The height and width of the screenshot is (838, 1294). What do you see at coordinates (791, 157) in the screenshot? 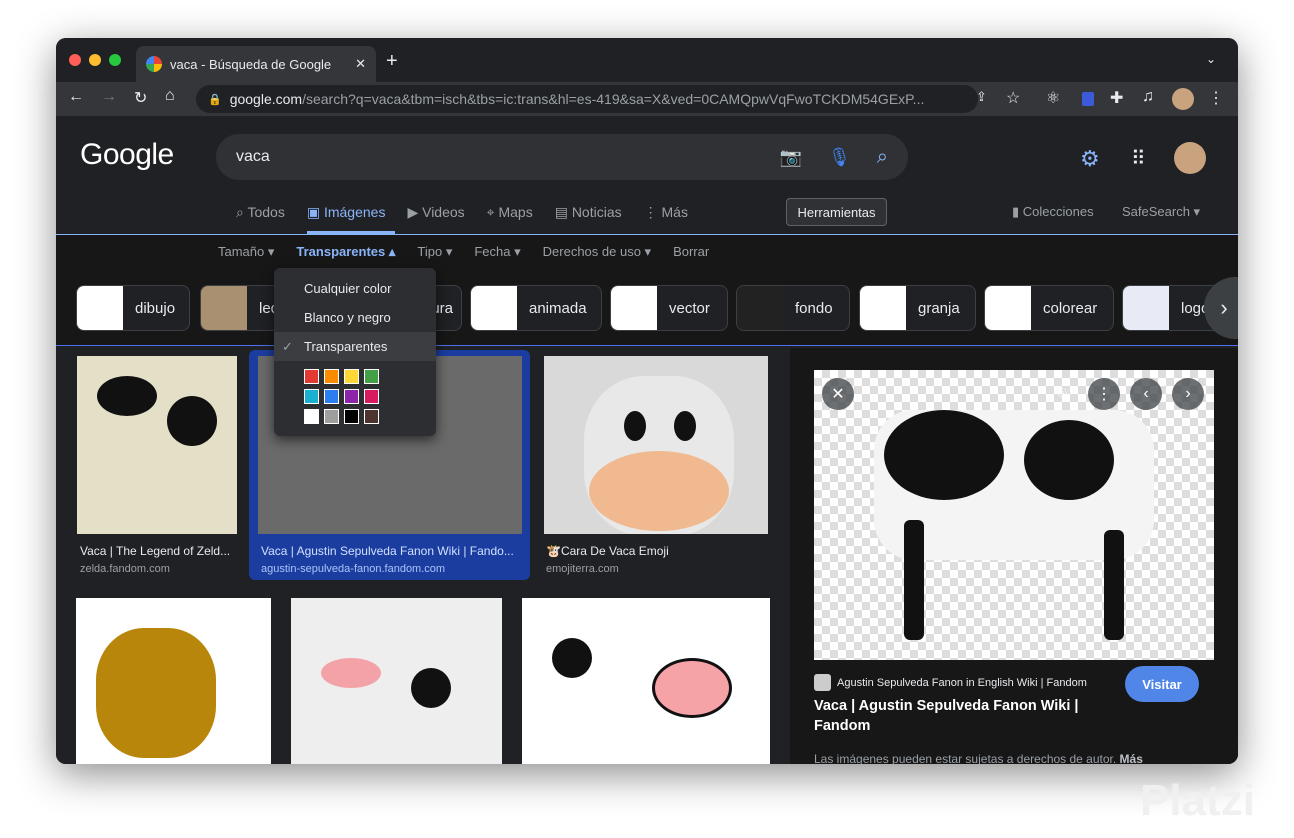
I see `camera-icon: 📷` at bounding box center [791, 157].